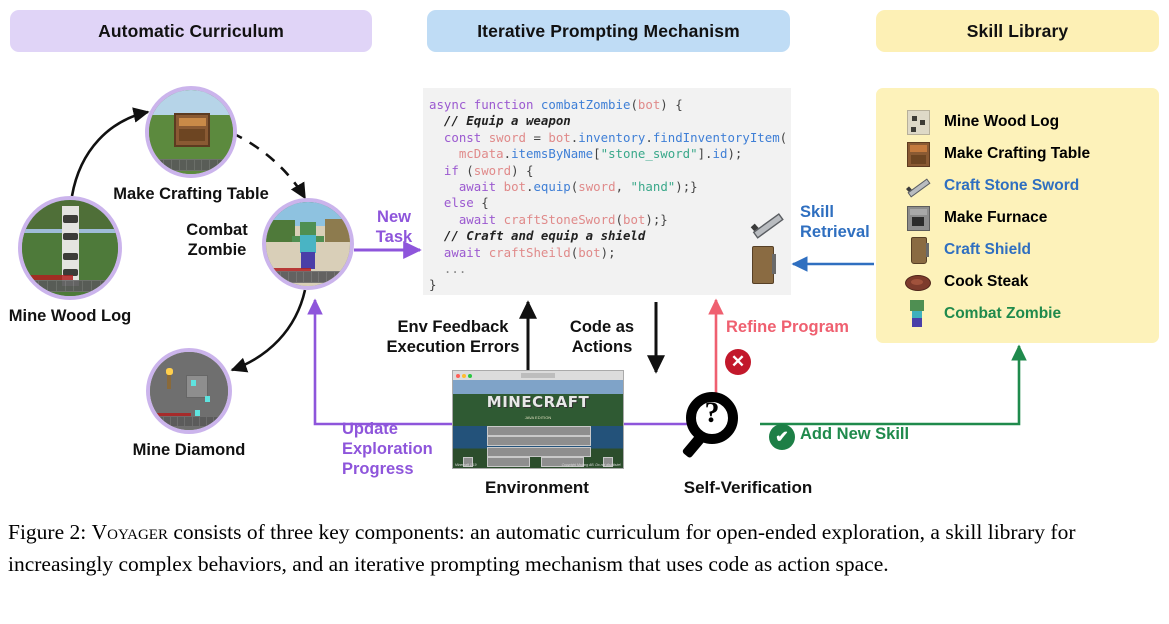 Image resolution: width=1169 pixels, height=624 pixels. I want to click on curriculum-node-make-crafting-table: Make Crafting Table, so click(191, 144).